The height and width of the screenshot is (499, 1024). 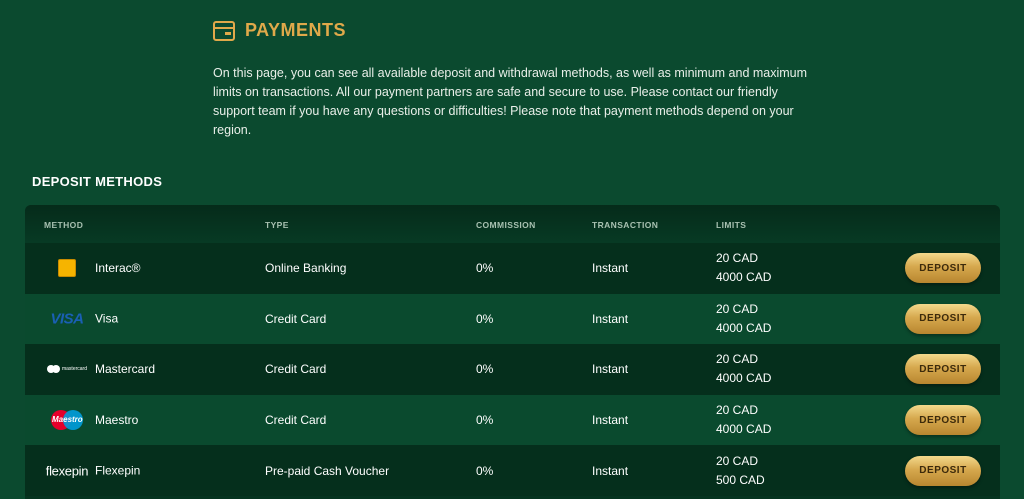 What do you see at coordinates (64, 225) in the screenshot?
I see `column-header-method: METHOD` at bounding box center [64, 225].